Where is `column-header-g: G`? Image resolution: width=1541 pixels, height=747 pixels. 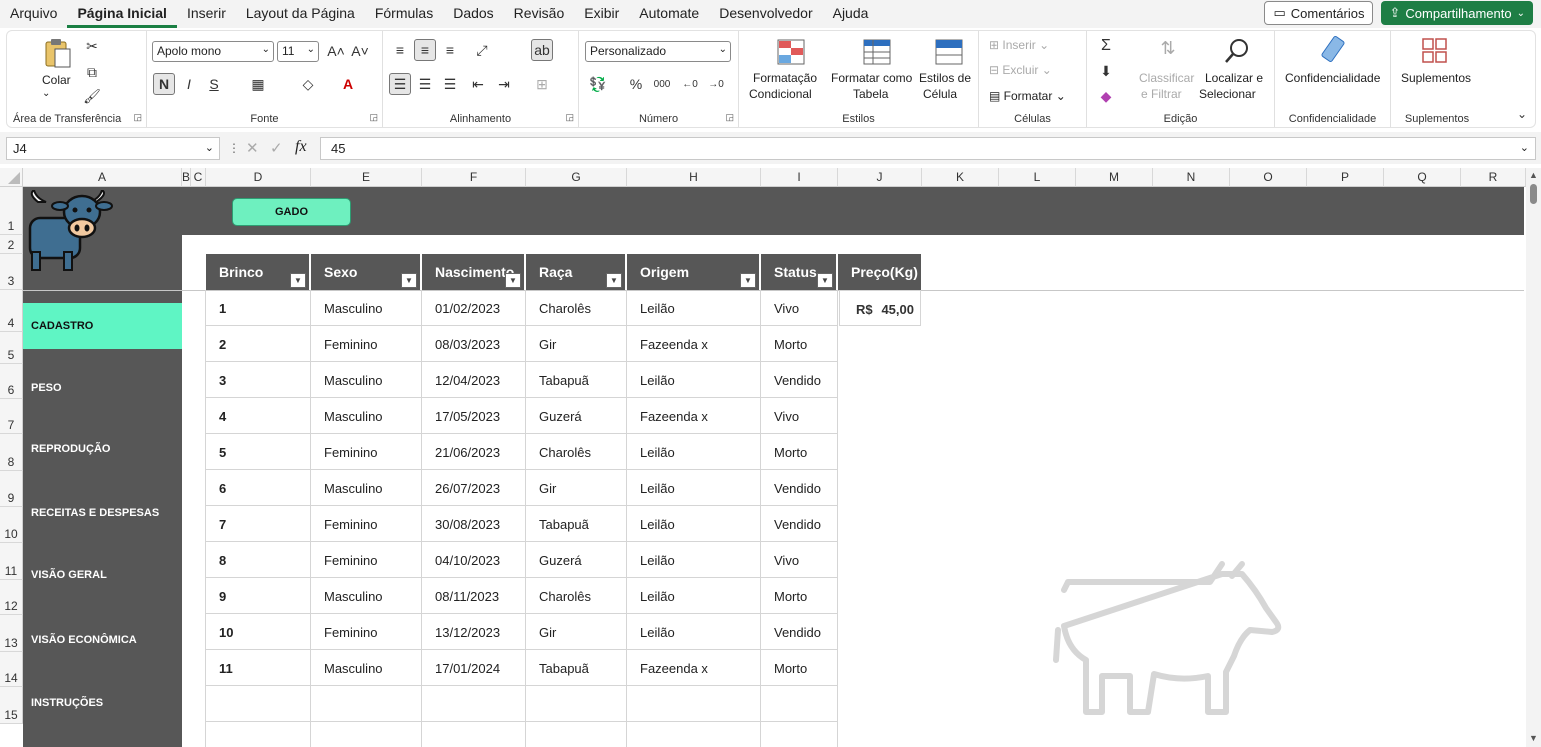 column-header-g: G is located at coordinates (576, 177).